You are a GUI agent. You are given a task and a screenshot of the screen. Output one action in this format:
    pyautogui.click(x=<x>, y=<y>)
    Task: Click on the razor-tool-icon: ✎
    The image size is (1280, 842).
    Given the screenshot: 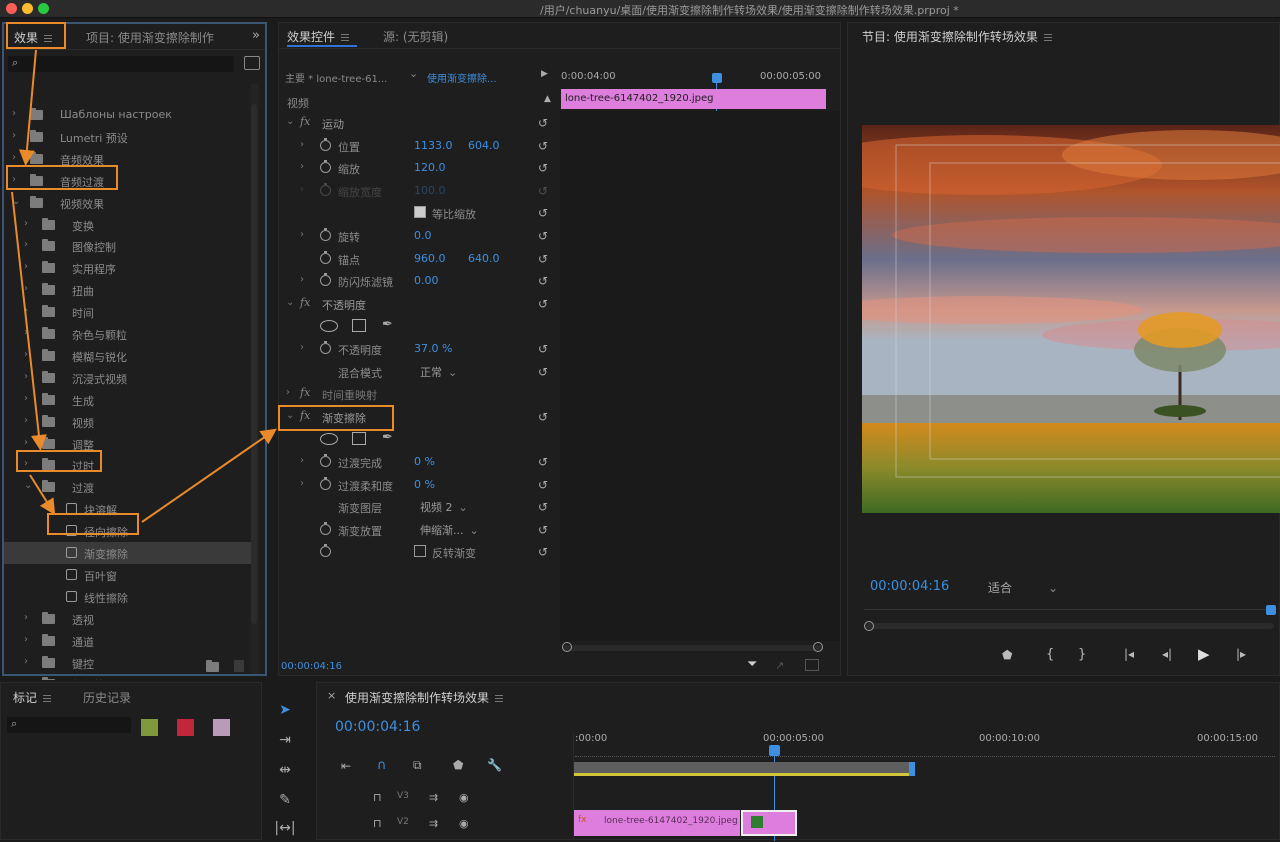 What is the action you would take?
    pyautogui.click(x=285, y=803)
    